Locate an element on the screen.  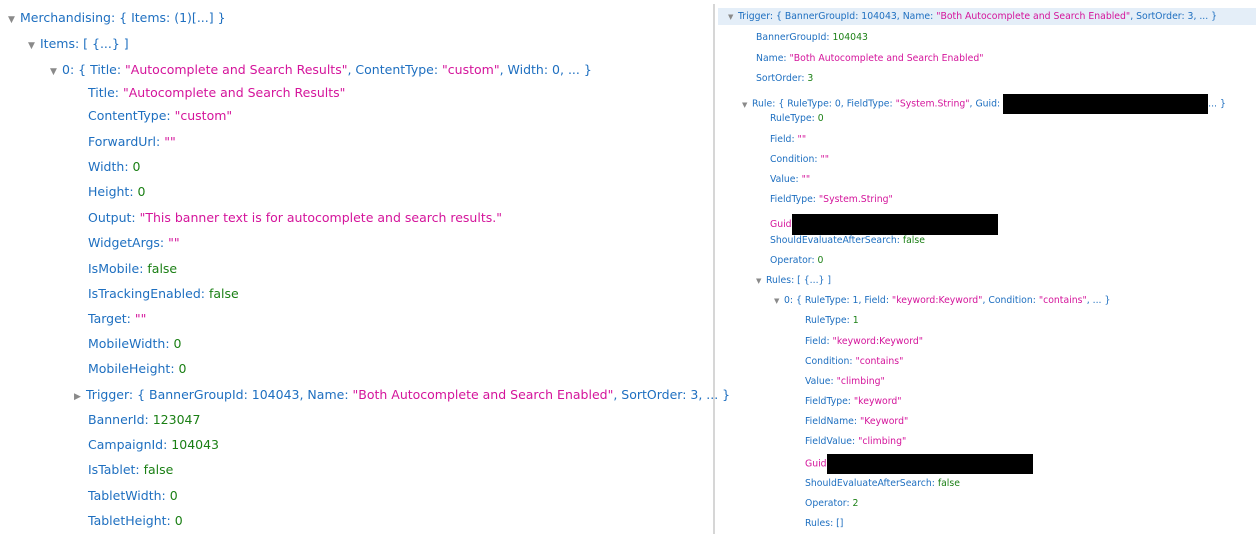
trigger-prefix: Trigger: { BannerGroupId: 104043, Name: is located at coordinates (219, 394).